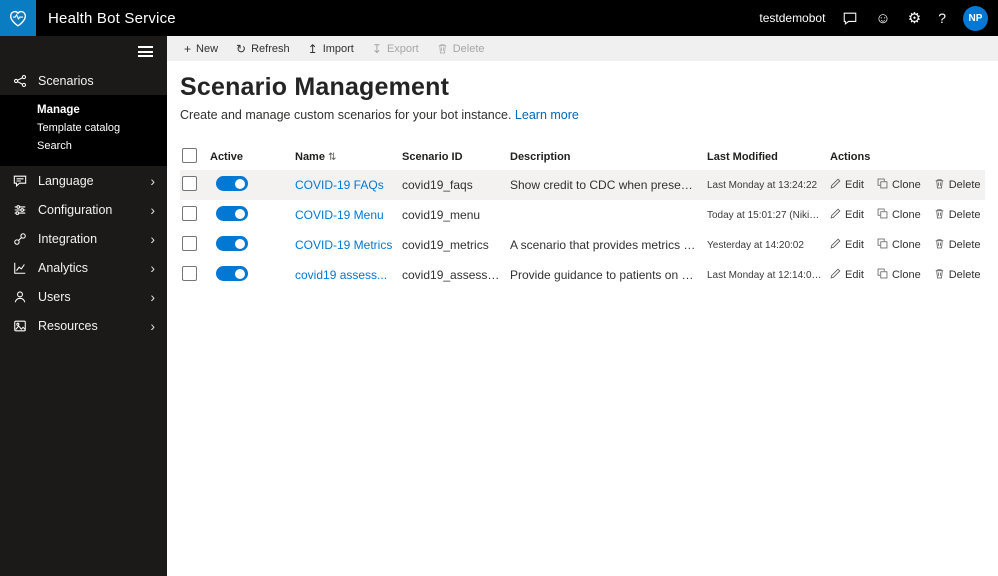 The height and width of the screenshot is (576, 998). What do you see at coordinates (252, 185) in the screenshot?
I see `row-active-cell` at bounding box center [252, 185].